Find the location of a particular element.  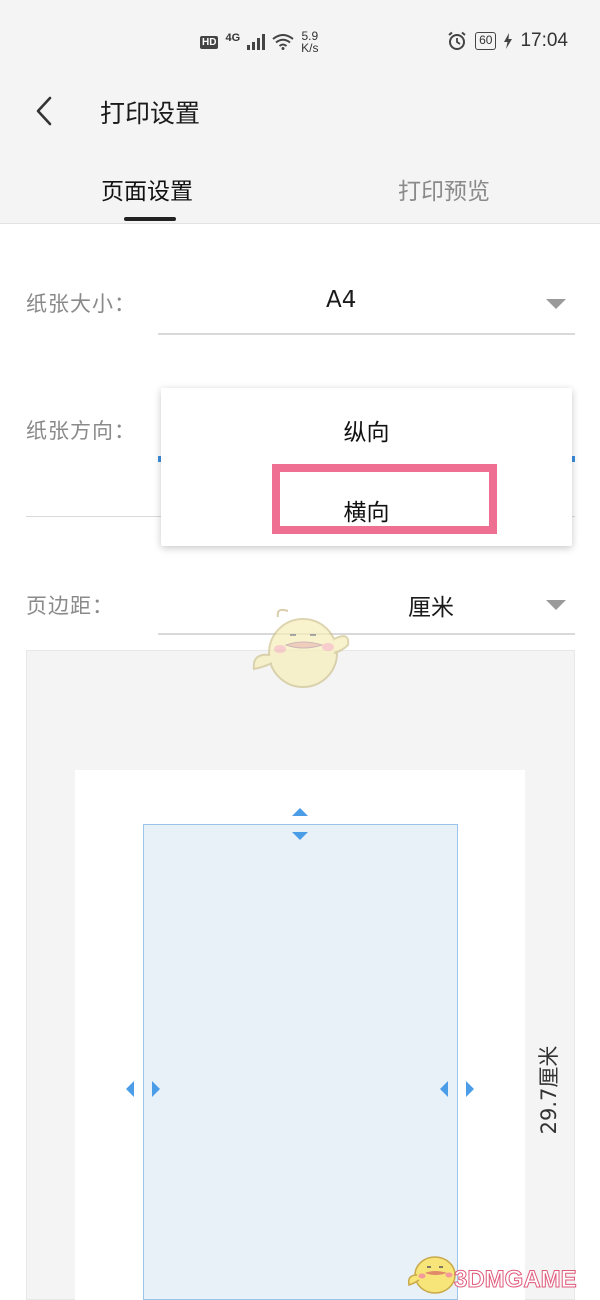

alarm-icon is located at coordinates (457, 40).